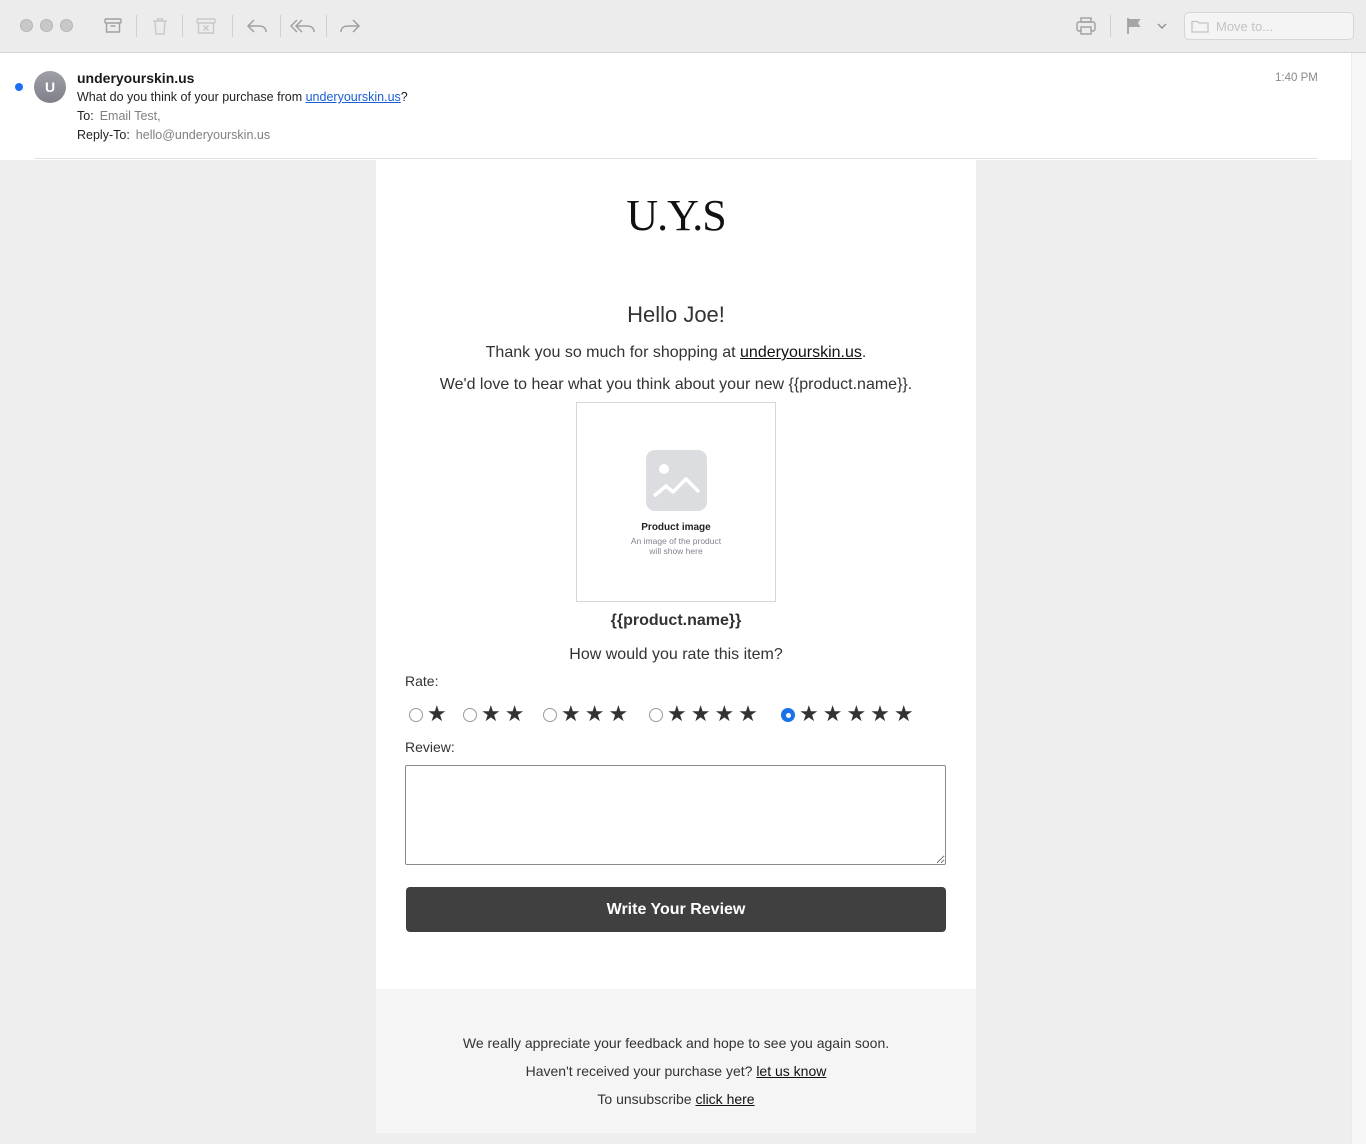 This screenshot has height=1144, width=1366. I want to click on forward-button, so click(350, 26).